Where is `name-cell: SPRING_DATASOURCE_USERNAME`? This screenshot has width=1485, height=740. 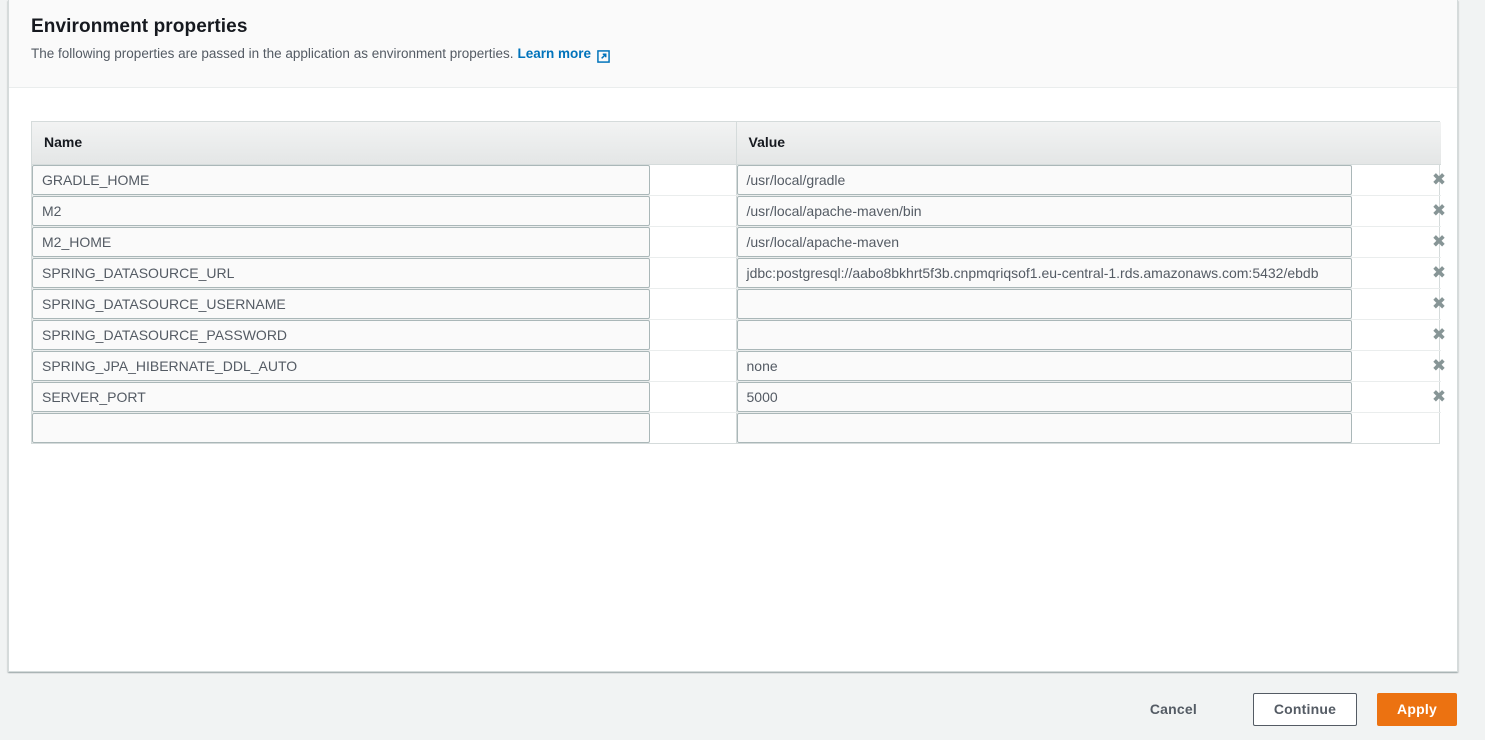 name-cell: SPRING_DATASOURCE_USERNAME is located at coordinates (384, 304).